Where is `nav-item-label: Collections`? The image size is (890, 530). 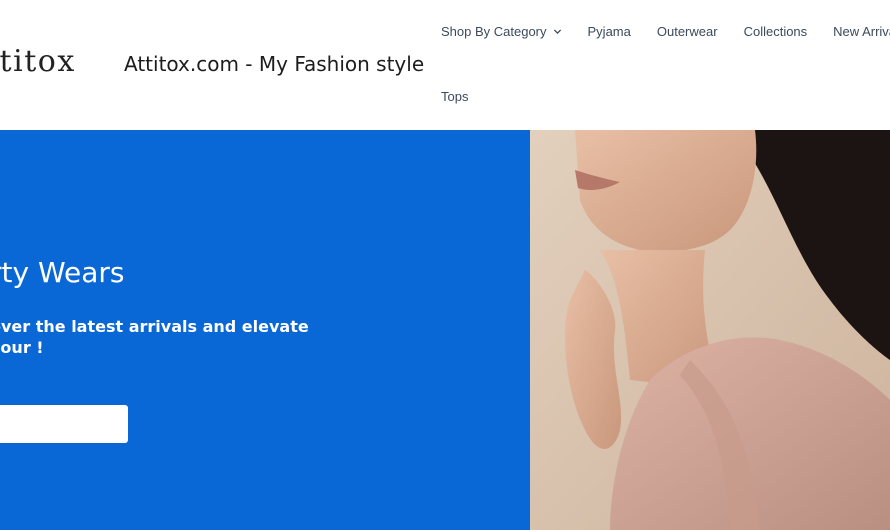 nav-item-label: Collections is located at coordinates (775, 31).